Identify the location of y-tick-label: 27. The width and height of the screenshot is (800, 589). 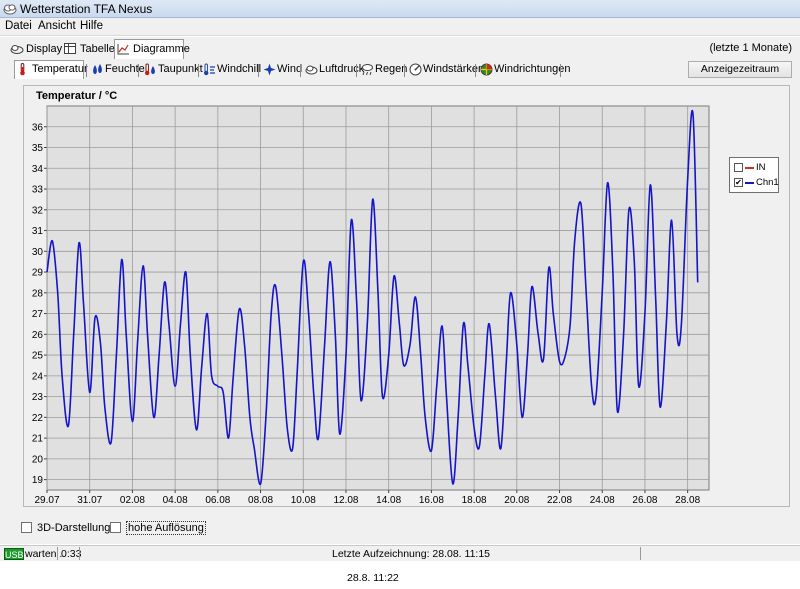
(38, 314).